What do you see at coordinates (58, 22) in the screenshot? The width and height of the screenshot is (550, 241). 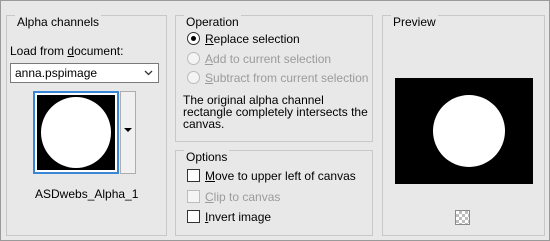 I see `alpha-channels-title: Alpha channels` at bounding box center [58, 22].